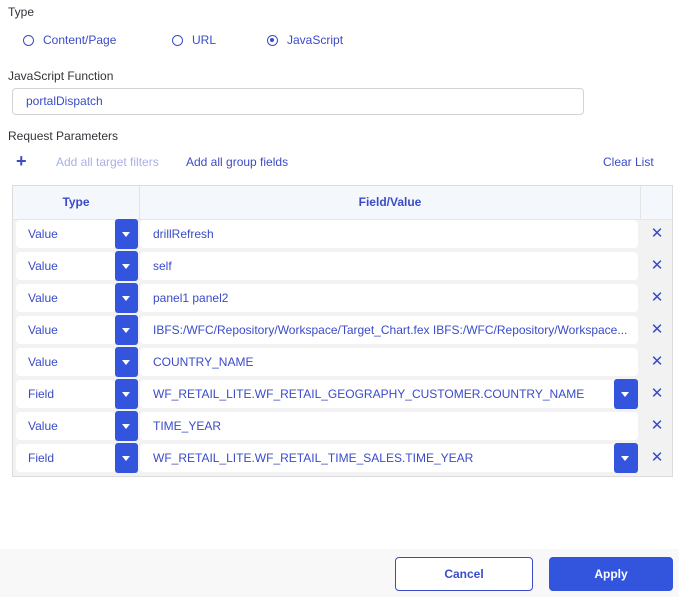 The image size is (679, 597). What do you see at coordinates (76, 202) in the screenshot?
I see `column-header-type: Type` at bounding box center [76, 202].